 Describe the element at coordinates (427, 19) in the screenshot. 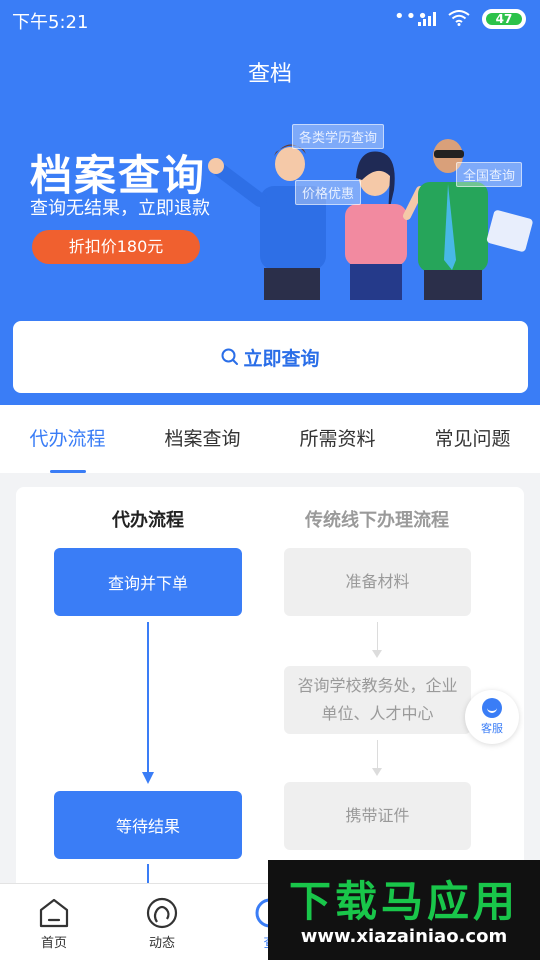

I see `signal-icon` at that location.